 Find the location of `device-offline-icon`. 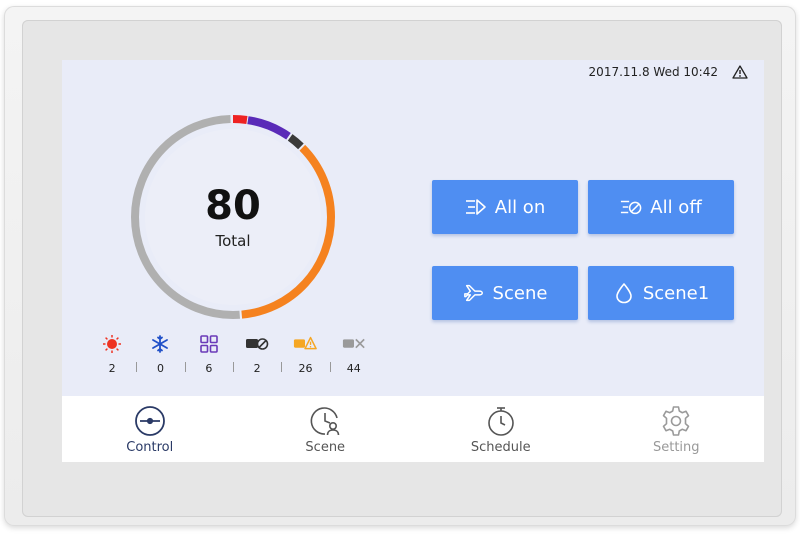

device-offline-icon is located at coordinates (354, 344).